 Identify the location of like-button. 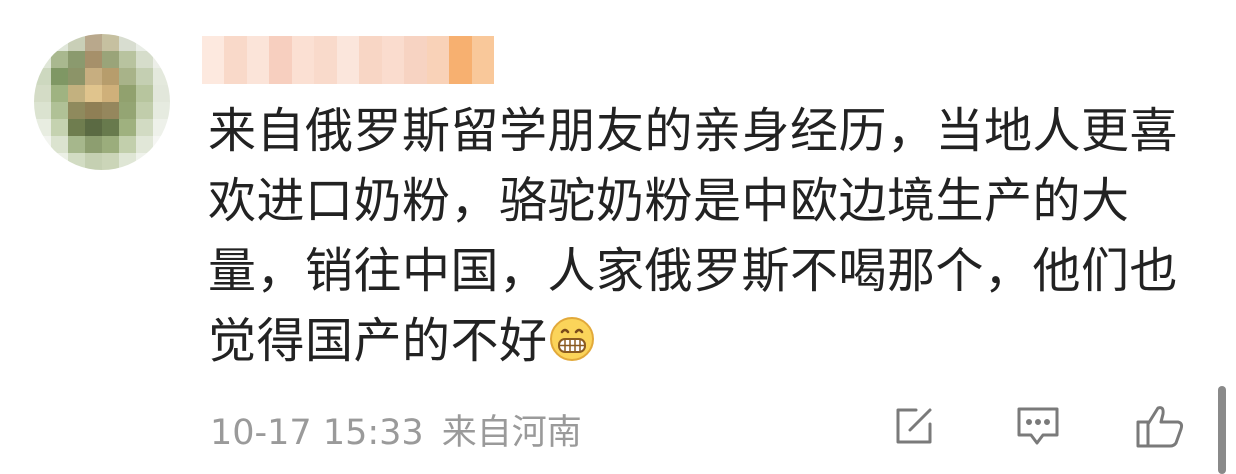
(1160, 426).